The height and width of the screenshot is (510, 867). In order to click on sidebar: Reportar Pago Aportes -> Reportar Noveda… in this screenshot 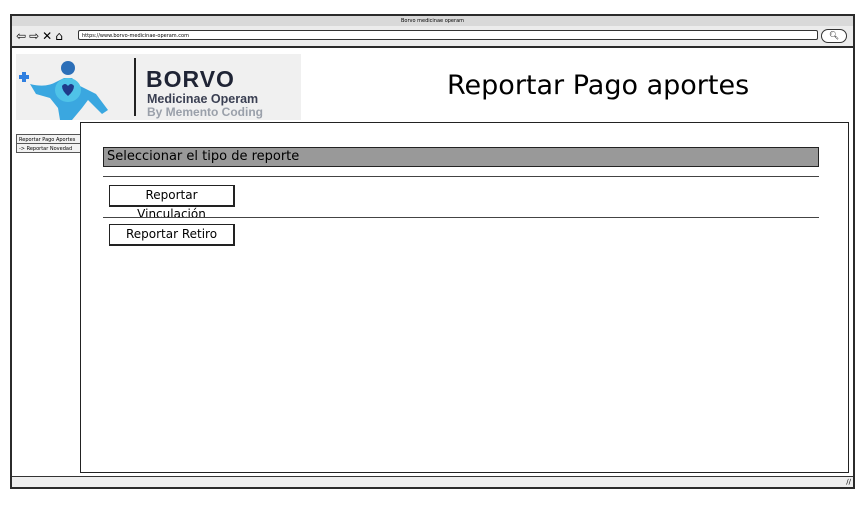, I will do `click(49, 143)`.